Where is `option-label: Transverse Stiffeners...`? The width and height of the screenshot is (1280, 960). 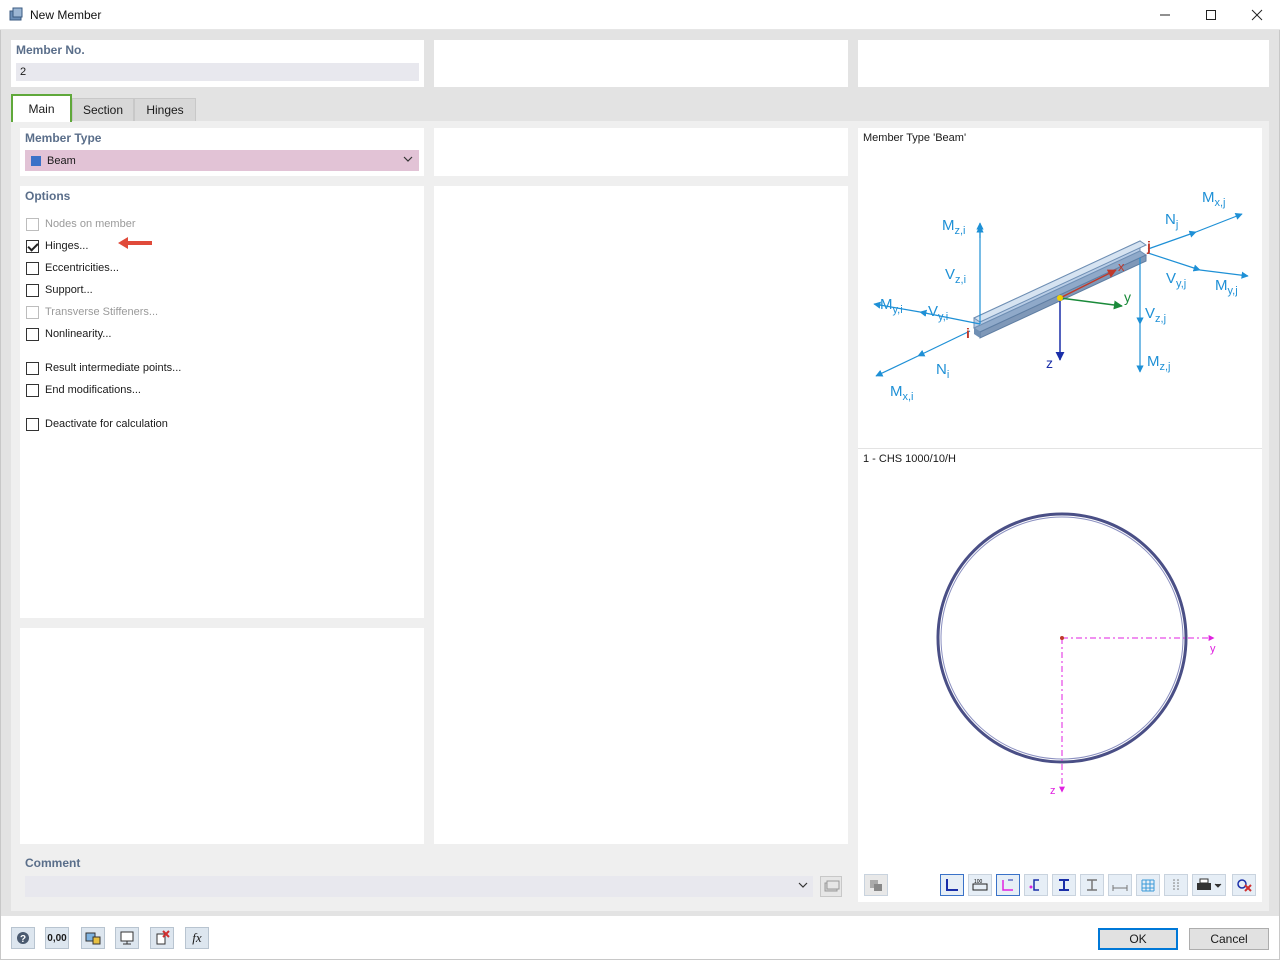 option-label: Transverse Stiffeners... is located at coordinates (102, 312).